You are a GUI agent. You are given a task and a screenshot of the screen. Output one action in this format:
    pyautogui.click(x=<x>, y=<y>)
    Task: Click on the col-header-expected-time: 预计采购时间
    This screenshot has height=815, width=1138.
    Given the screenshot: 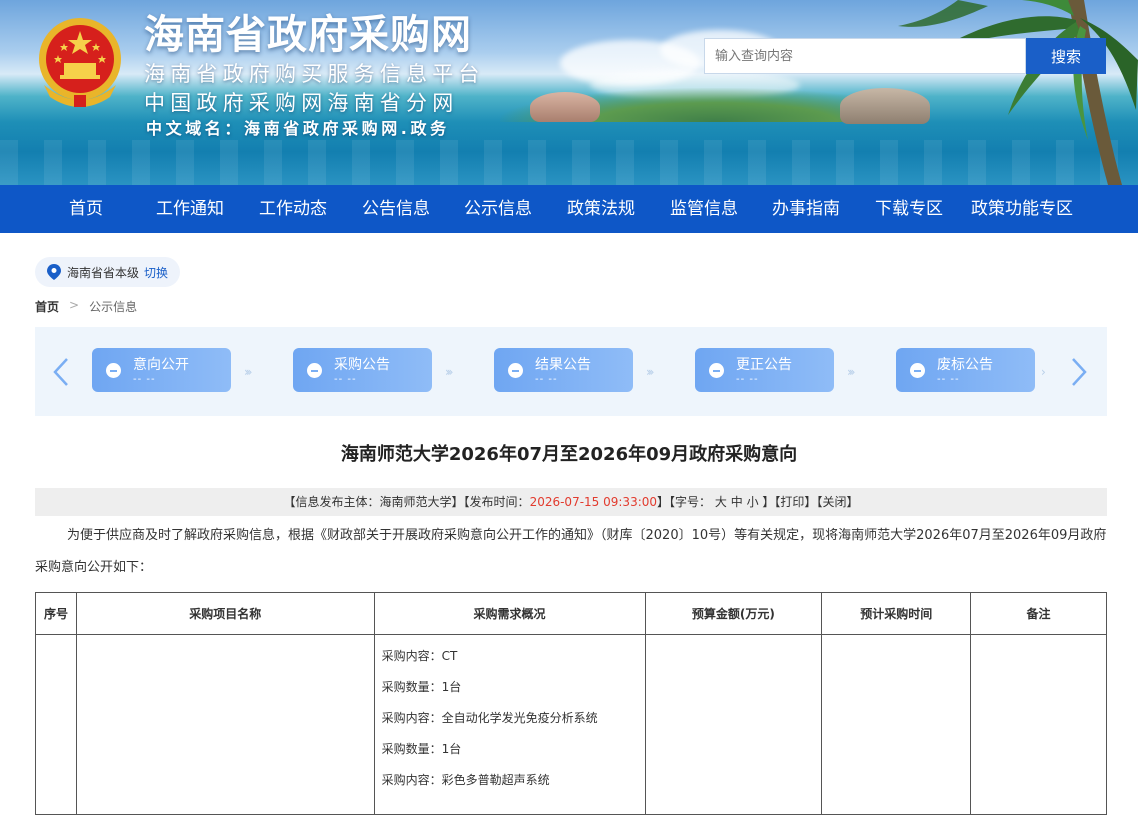 What is the action you would take?
    pyautogui.click(x=896, y=613)
    